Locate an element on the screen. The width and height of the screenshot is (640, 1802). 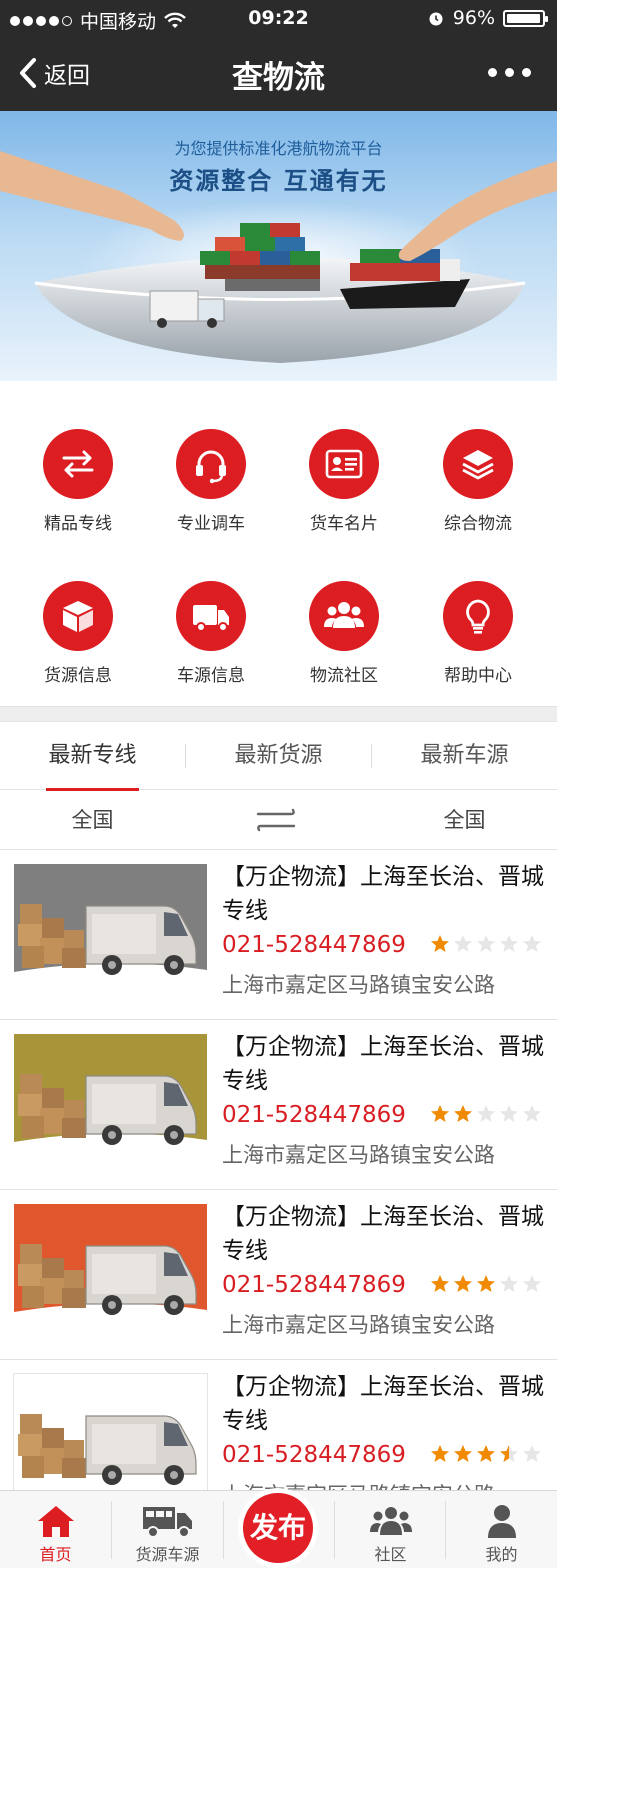
battery-percent: 96% is located at coordinates (473, 18).